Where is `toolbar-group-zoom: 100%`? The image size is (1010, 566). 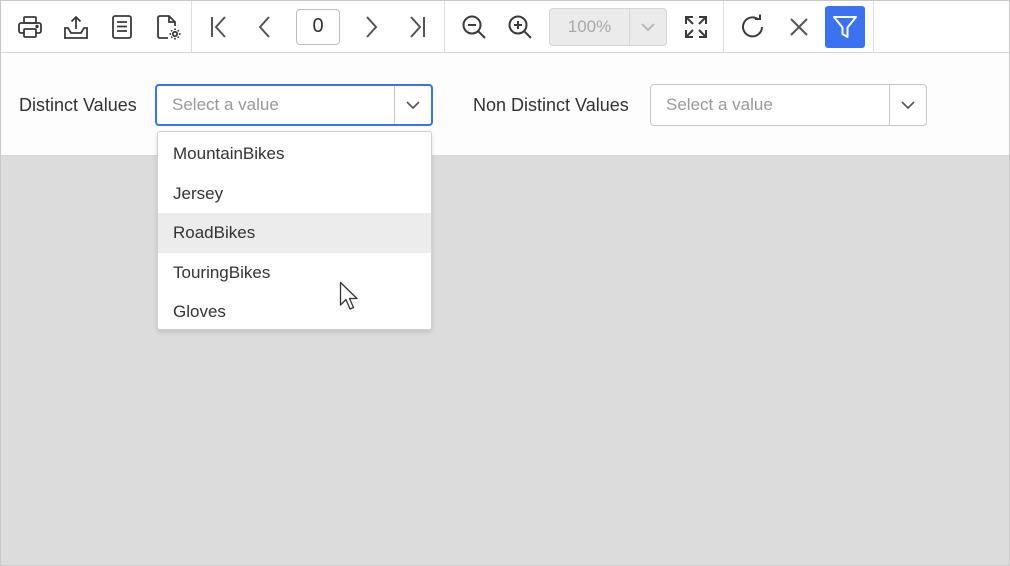 toolbar-group-zoom: 100% is located at coordinates (585, 26).